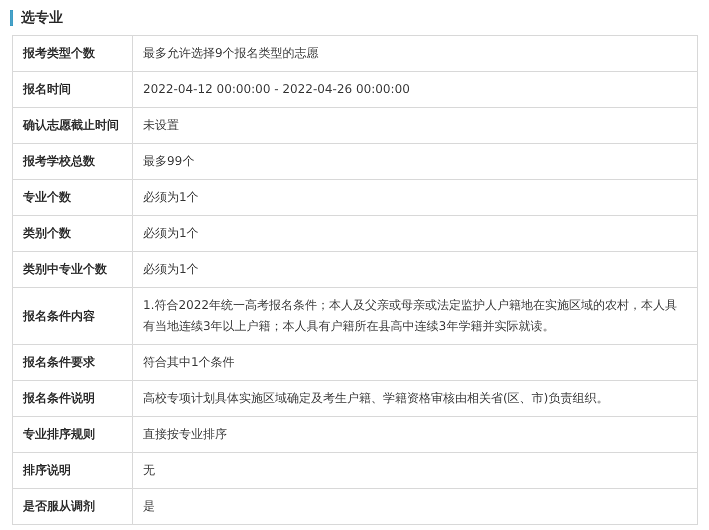 The height and width of the screenshot is (530, 709). I want to click on table-cell: 专业个数, so click(72, 198).